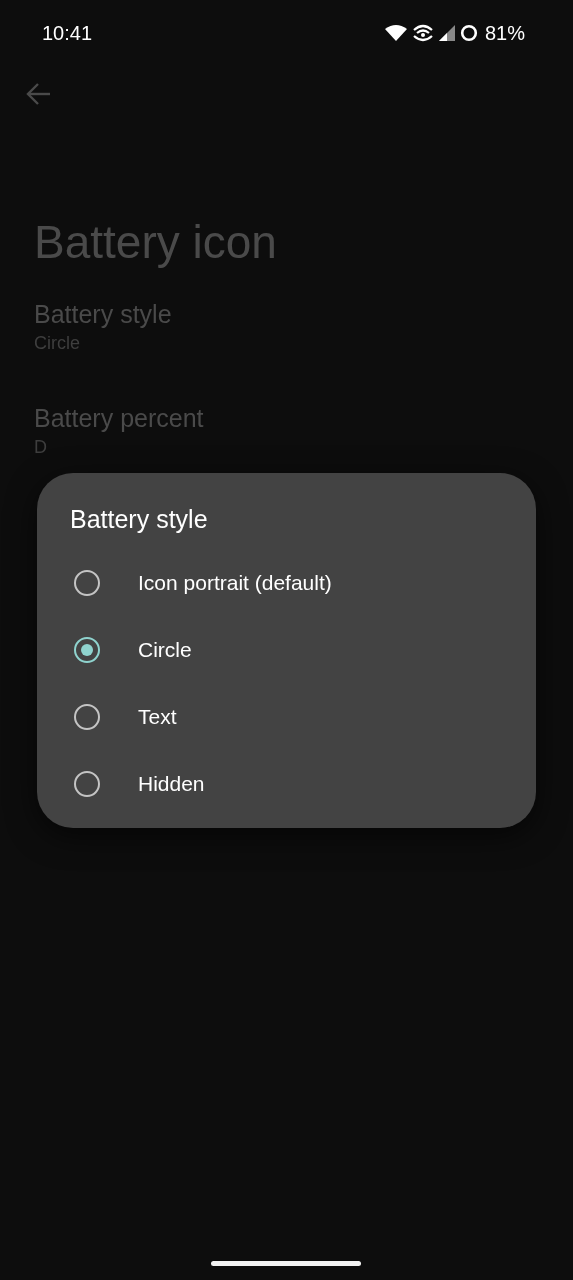 The image size is (573, 1280). Describe the element at coordinates (171, 783) in the screenshot. I see `option-label: Hidden` at that location.